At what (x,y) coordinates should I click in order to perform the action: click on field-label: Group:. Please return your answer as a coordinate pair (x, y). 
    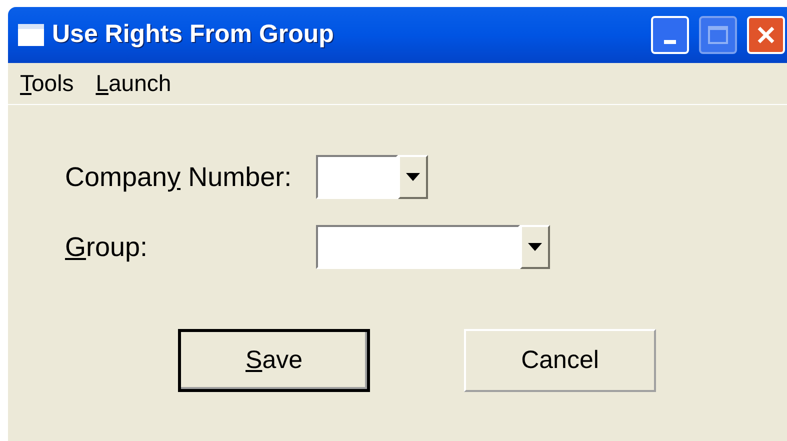
    Looking at the image, I should click on (107, 247).